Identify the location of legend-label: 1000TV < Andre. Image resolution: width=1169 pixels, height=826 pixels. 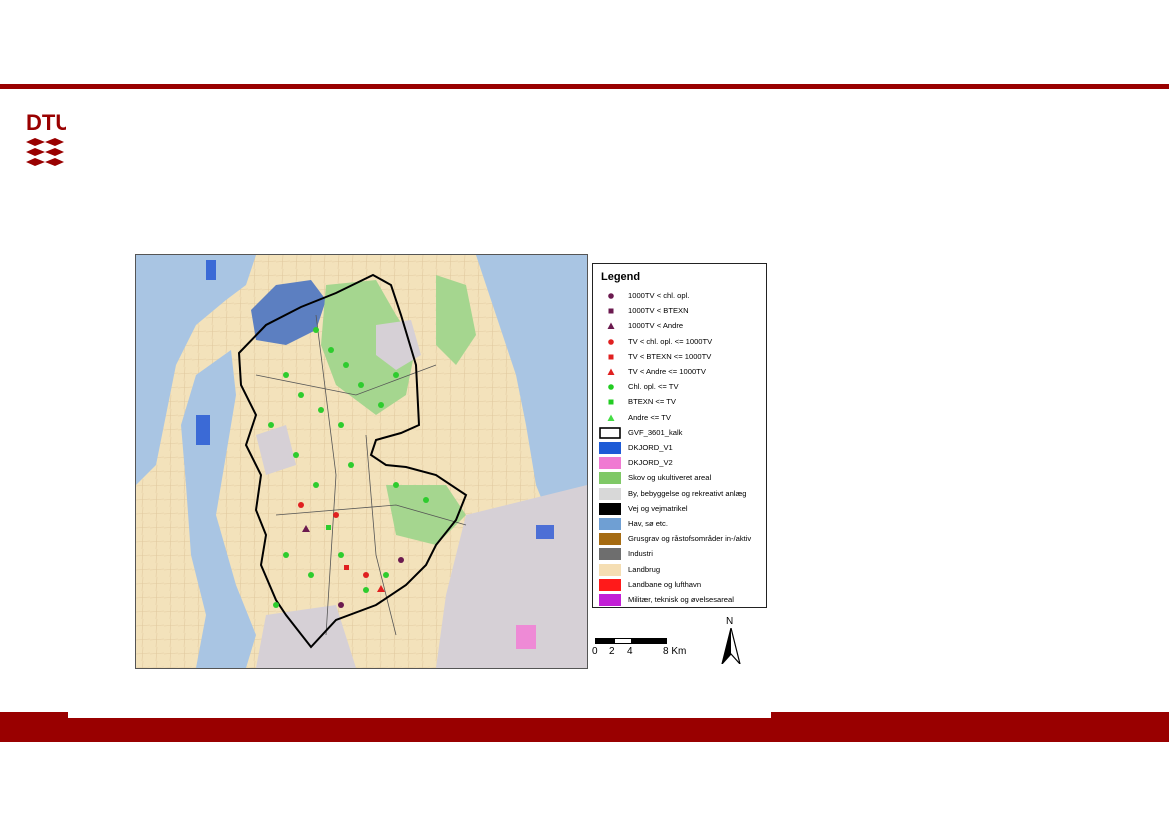
(656, 326).